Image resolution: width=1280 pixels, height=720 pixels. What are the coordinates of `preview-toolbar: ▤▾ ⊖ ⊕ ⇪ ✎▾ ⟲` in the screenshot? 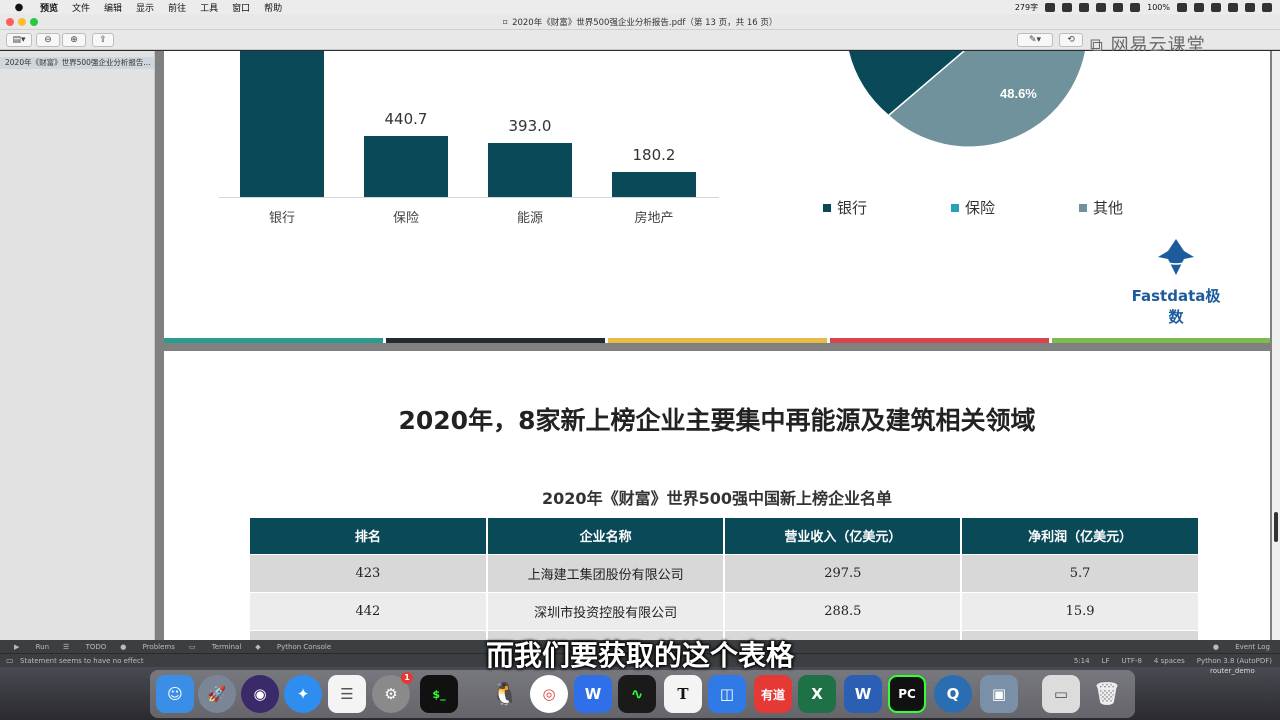 It's located at (640, 40).